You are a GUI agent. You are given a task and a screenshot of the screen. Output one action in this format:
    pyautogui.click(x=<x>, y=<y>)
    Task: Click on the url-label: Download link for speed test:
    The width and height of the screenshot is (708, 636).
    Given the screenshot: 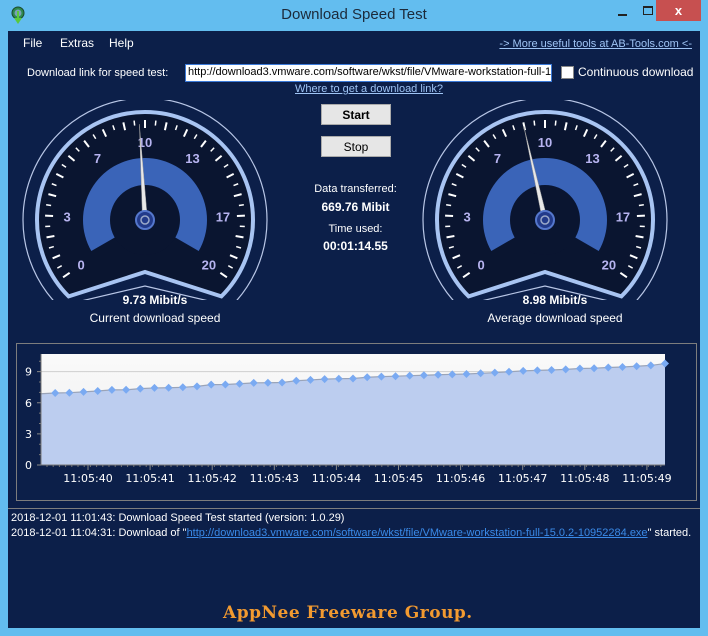 What is the action you would take?
    pyautogui.click(x=98, y=73)
    